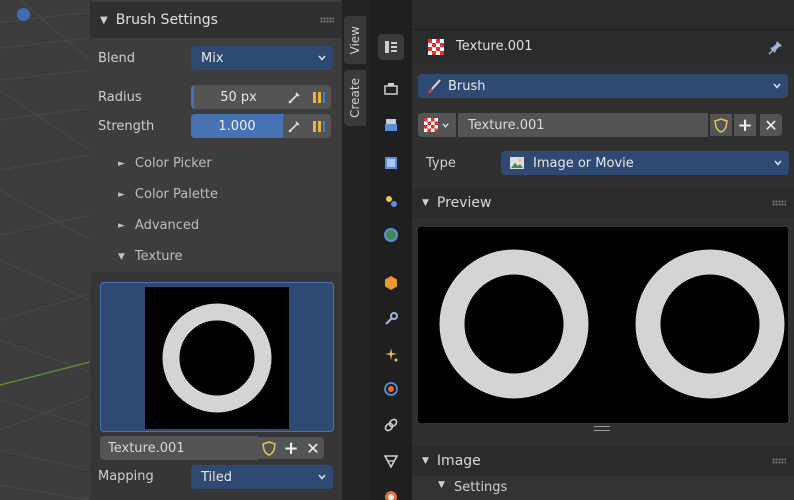  Describe the element at coordinates (603, 47) in the screenshot. I see `properties-header: Texture.001` at that location.